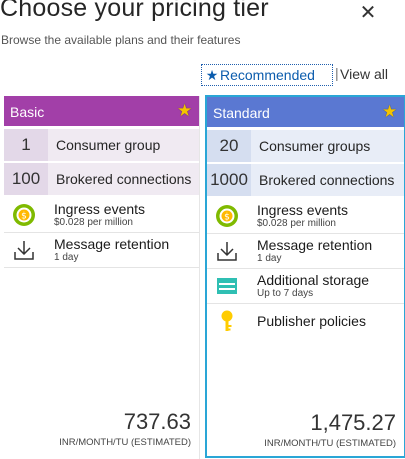 This screenshot has width=405, height=459. I want to click on key-icon, so click(227, 320).